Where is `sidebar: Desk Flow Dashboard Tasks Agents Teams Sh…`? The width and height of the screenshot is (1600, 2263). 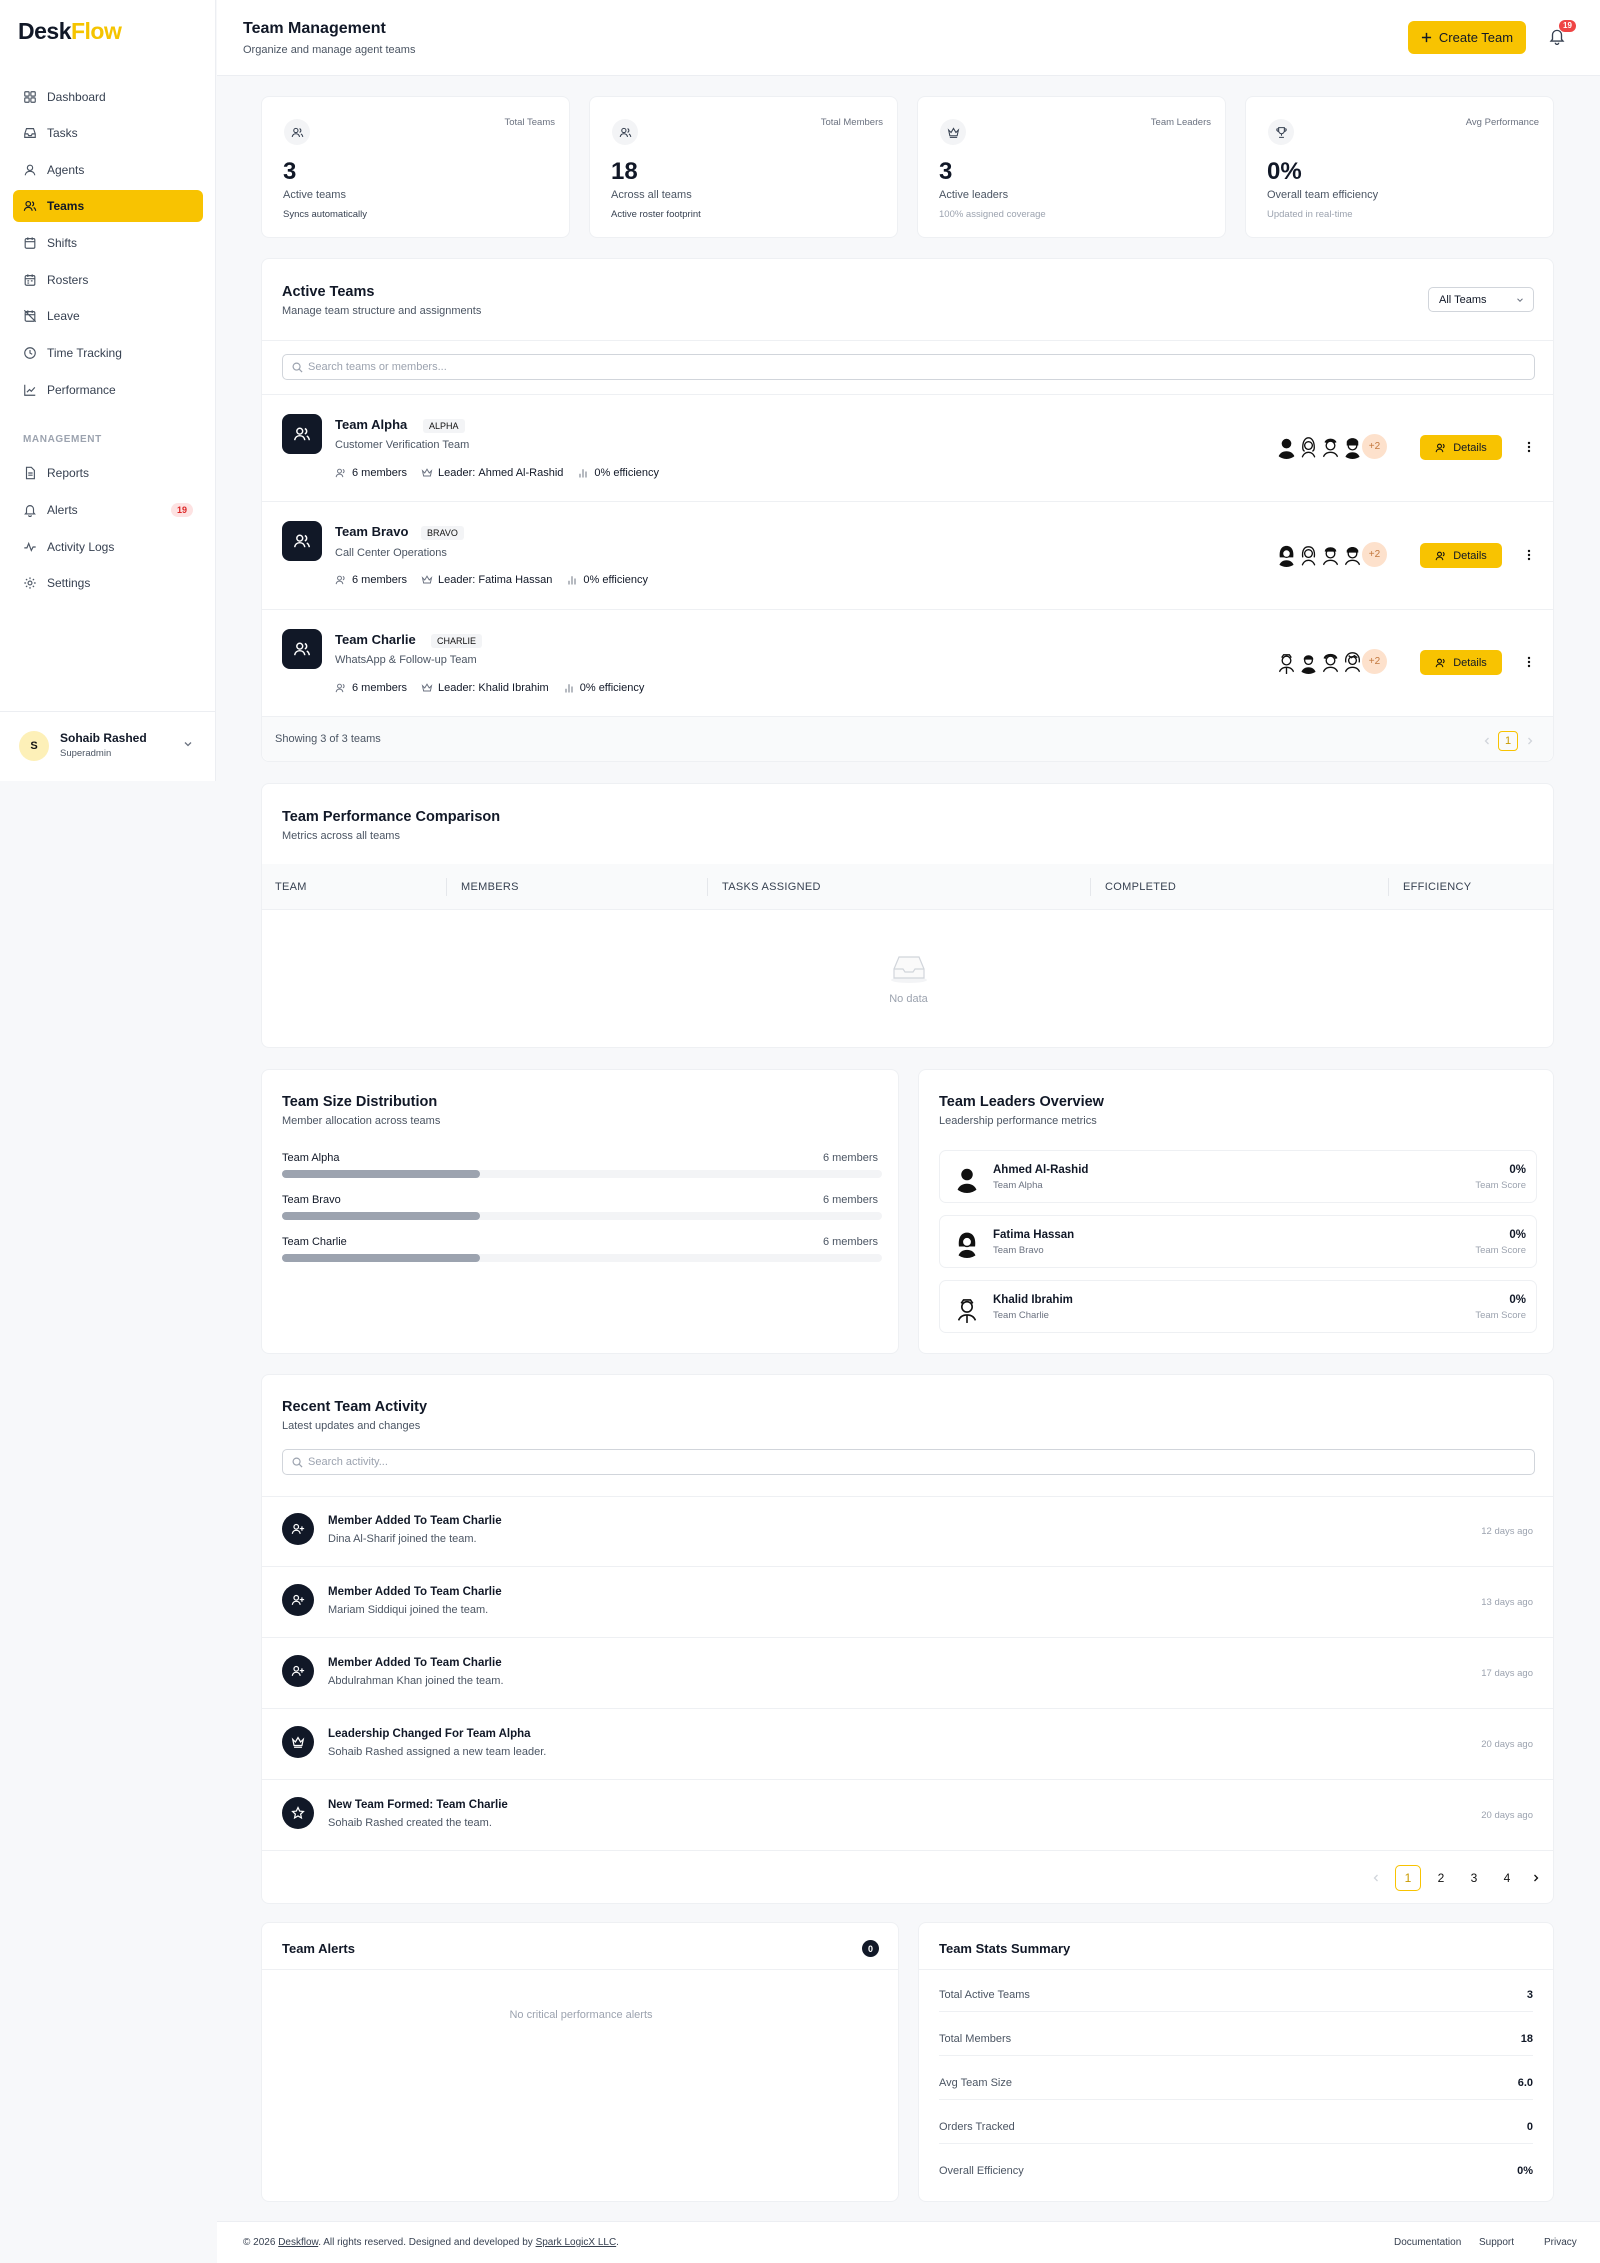
sidebar: Desk Flow Dashboard Tasks Agents Teams Sh… is located at coordinates (108, 390).